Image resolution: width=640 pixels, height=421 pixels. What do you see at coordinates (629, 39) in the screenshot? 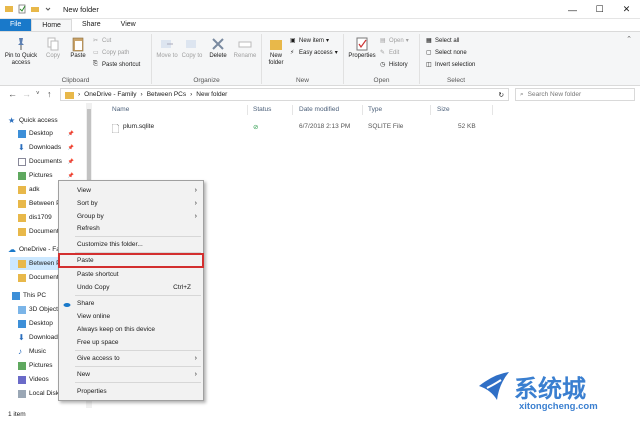
I see `collapse-ribbon-icon: ⌃` at bounding box center [629, 39].